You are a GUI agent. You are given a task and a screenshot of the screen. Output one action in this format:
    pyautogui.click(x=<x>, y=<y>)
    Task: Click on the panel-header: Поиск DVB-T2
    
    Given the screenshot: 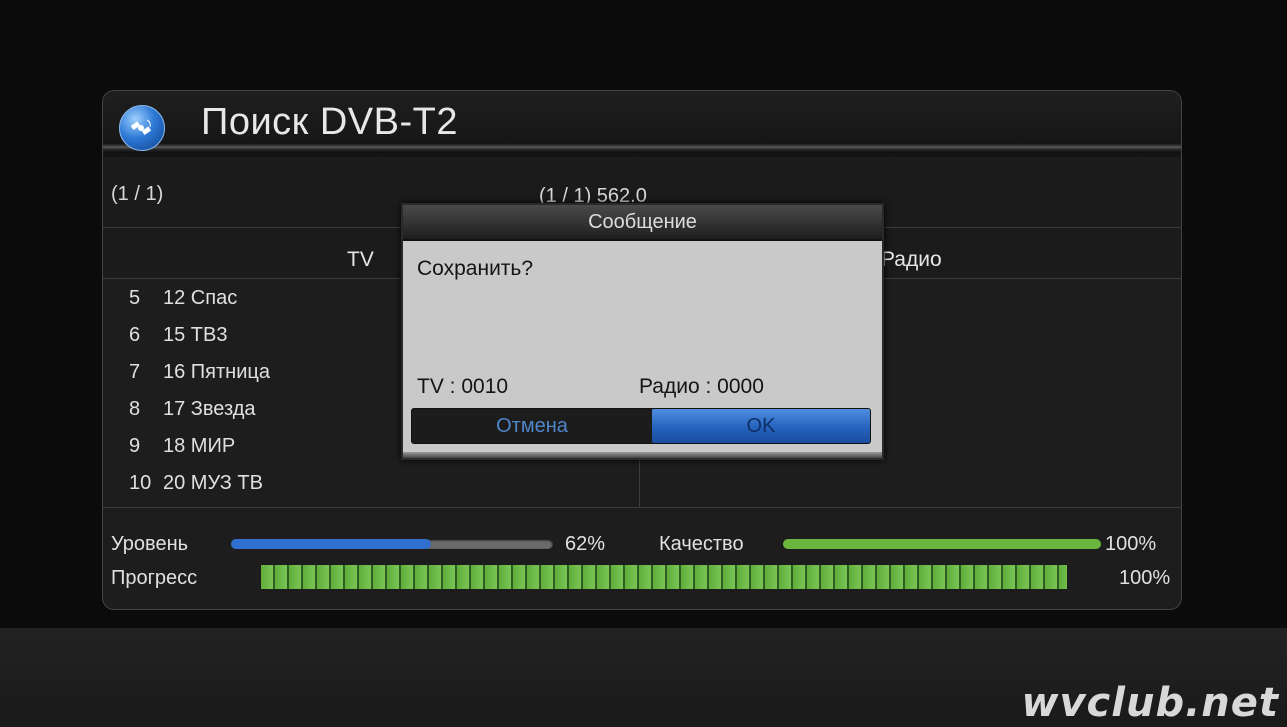 What is the action you would take?
    pyautogui.click(x=642, y=124)
    